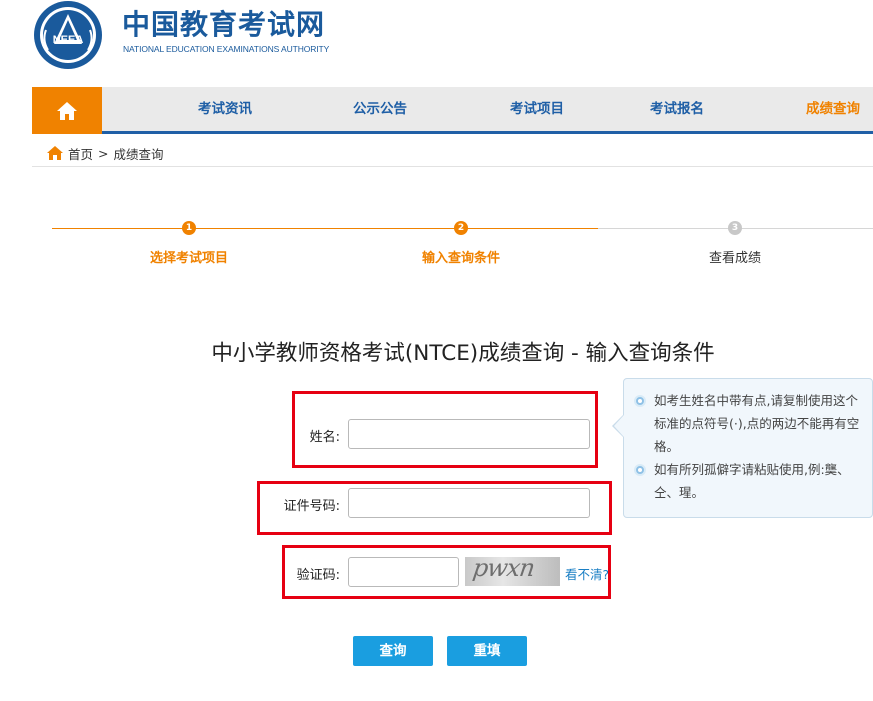 The height and width of the screenshot is (701, 873). I want to click on tip-item: 如有所列孤僻字请粘贴使用,例:龑、仝、瑆。, so click(750, 481).